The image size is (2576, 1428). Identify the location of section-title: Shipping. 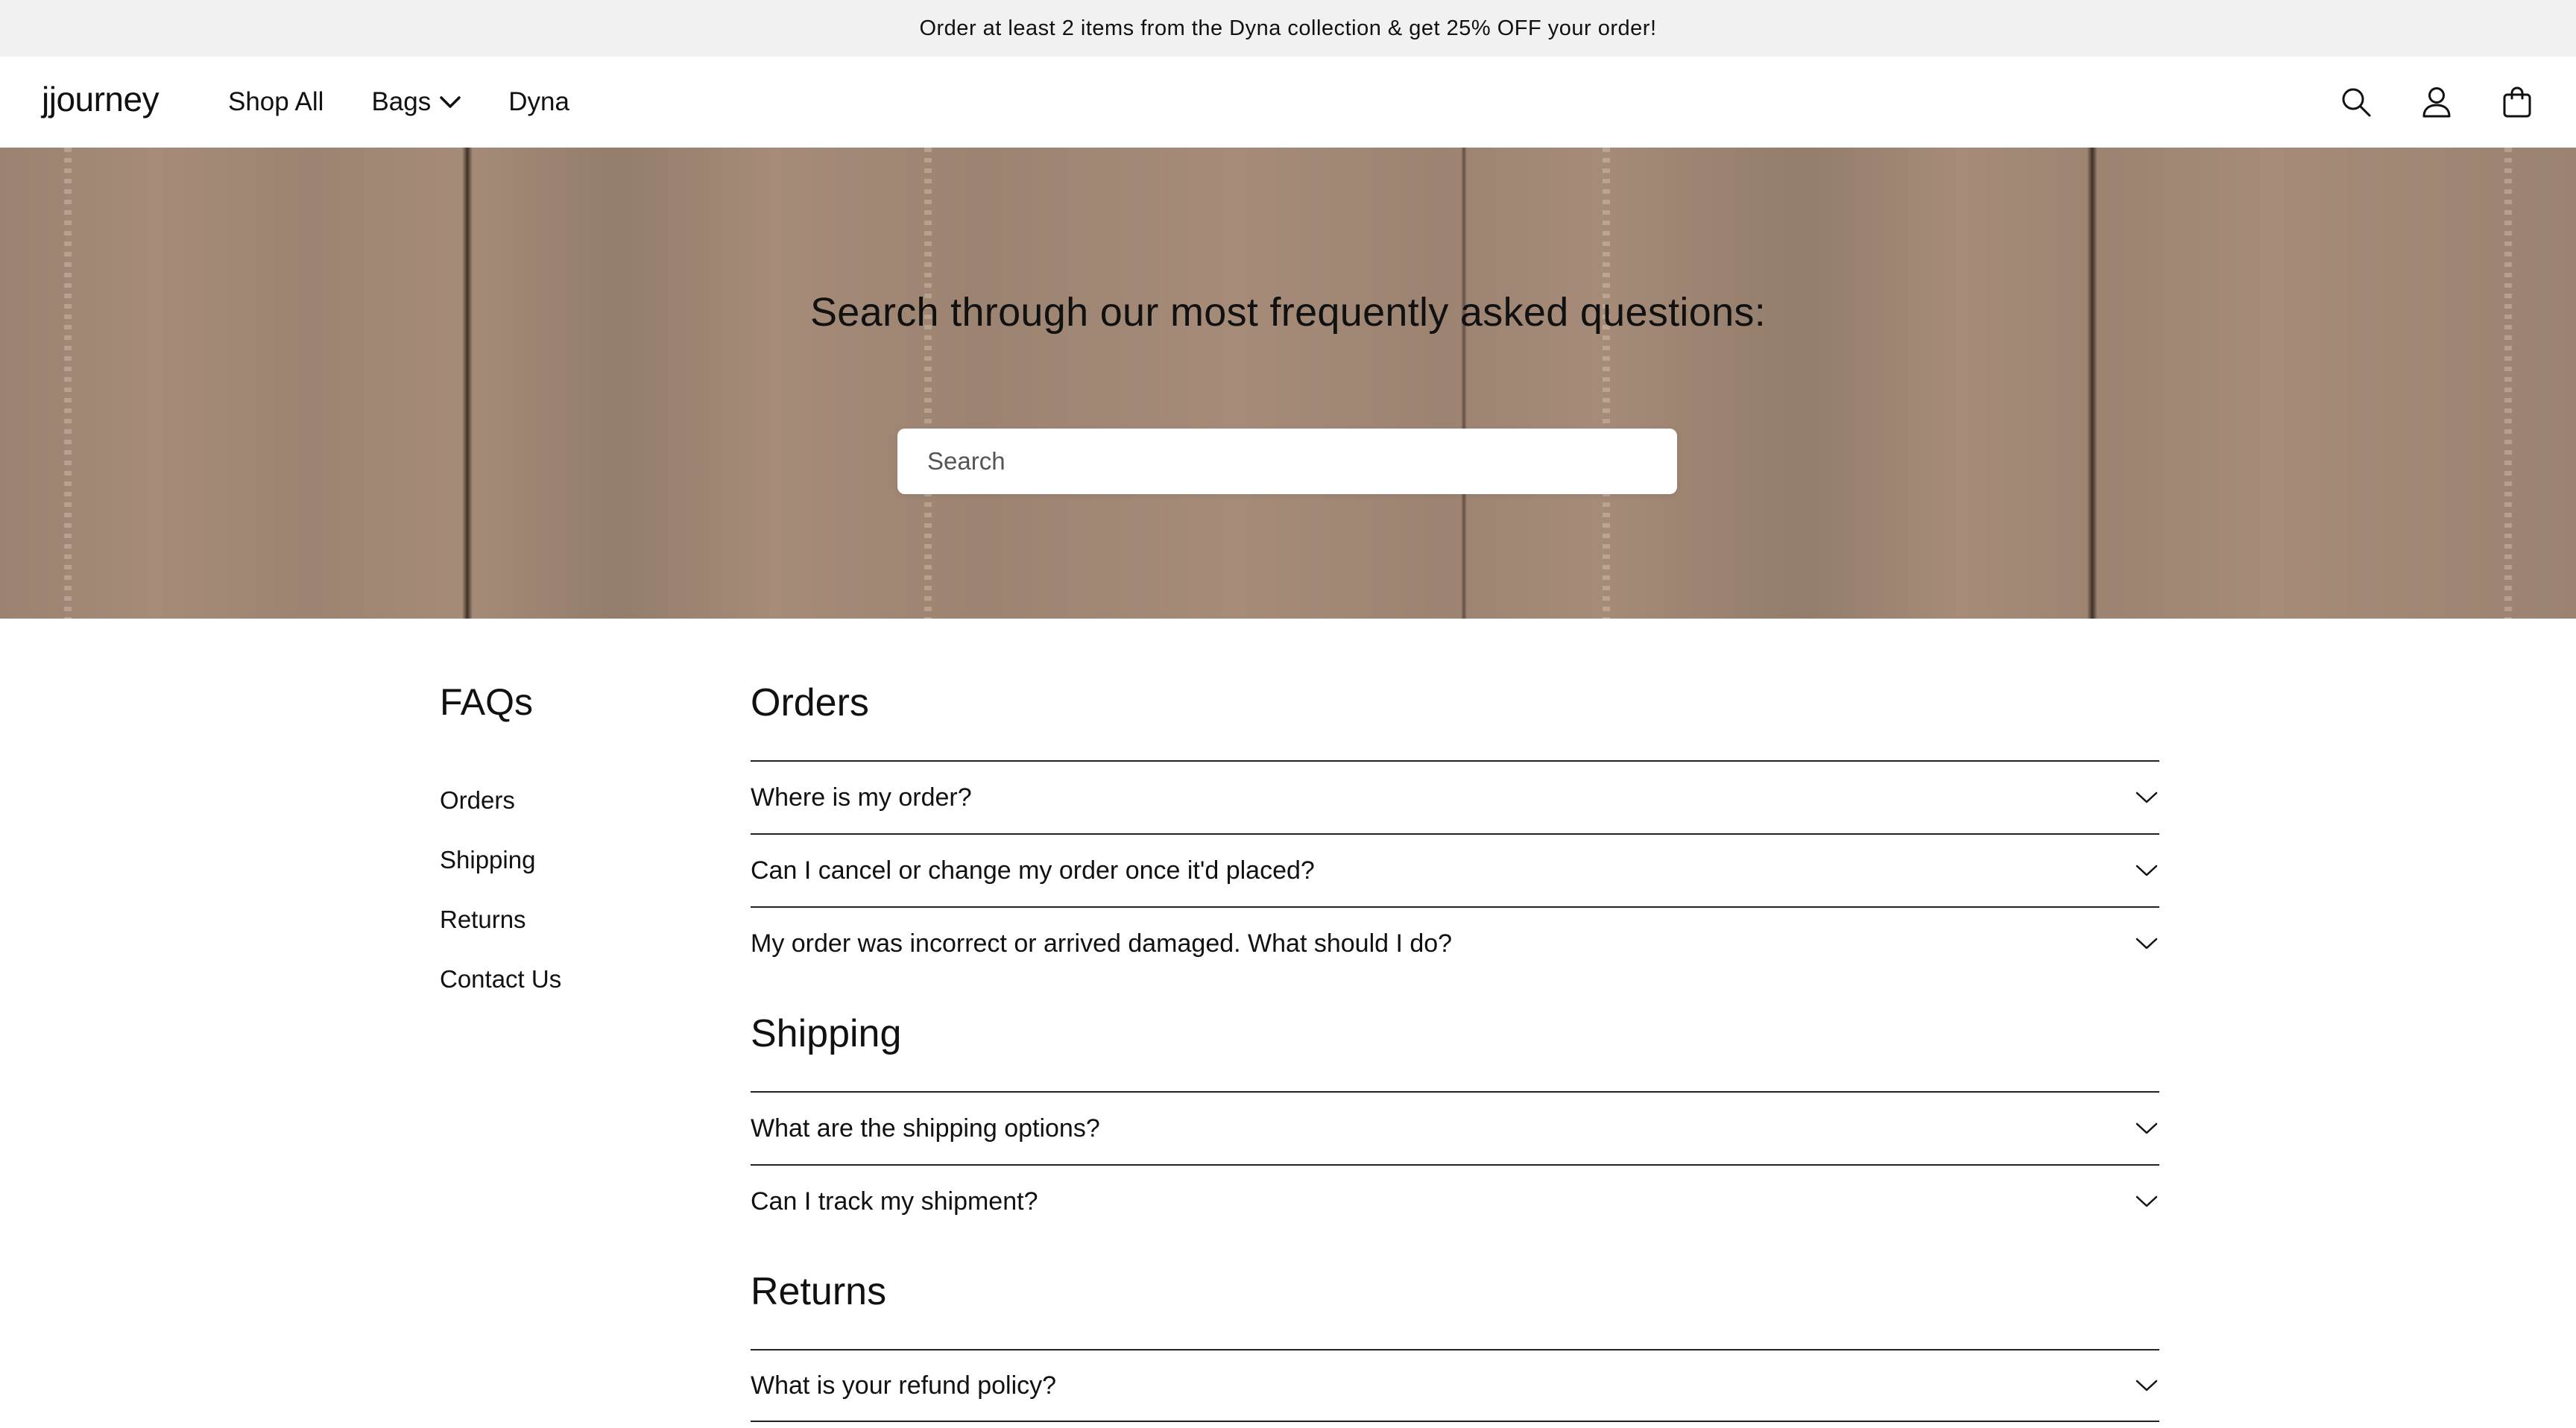
(827, 1033).